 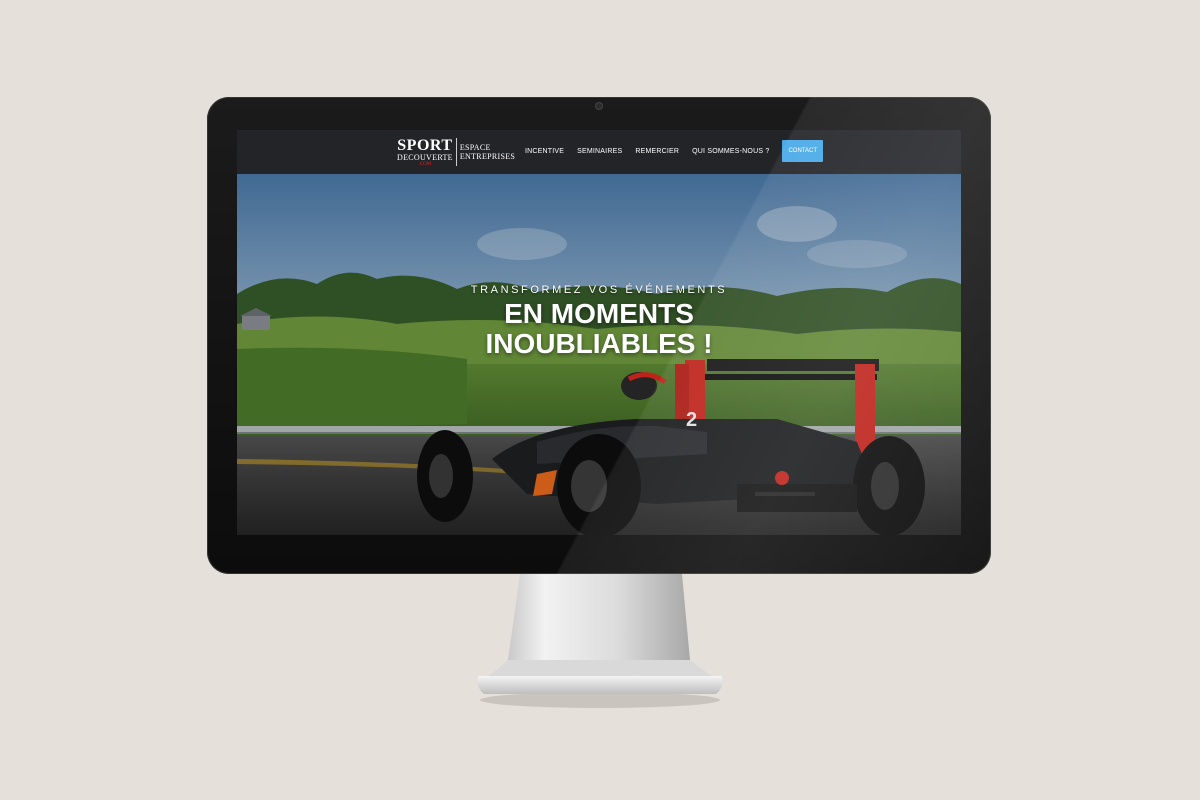 What do you see at coordinates (544, 151) in the screenshot?
I see `nav-item-incentive: INCENTIVE` at bounding box center [544, 151].